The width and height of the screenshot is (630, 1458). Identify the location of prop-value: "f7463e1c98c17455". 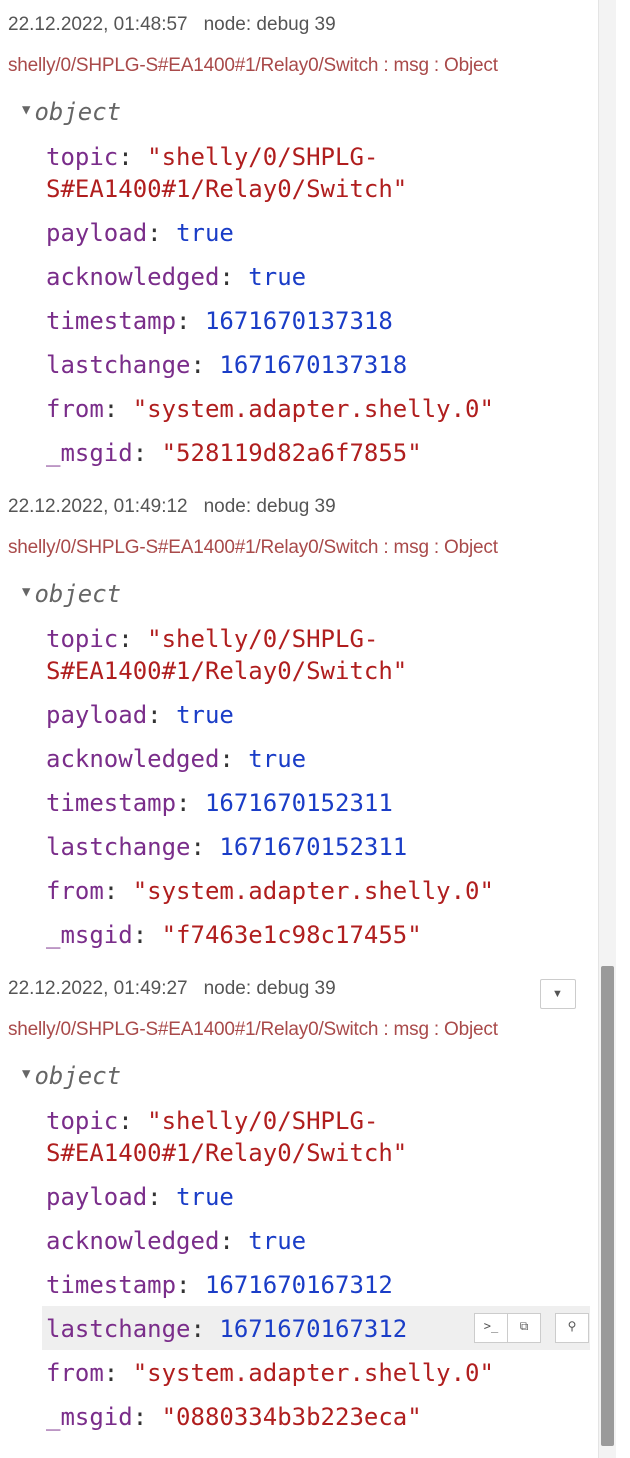
(291, 935).